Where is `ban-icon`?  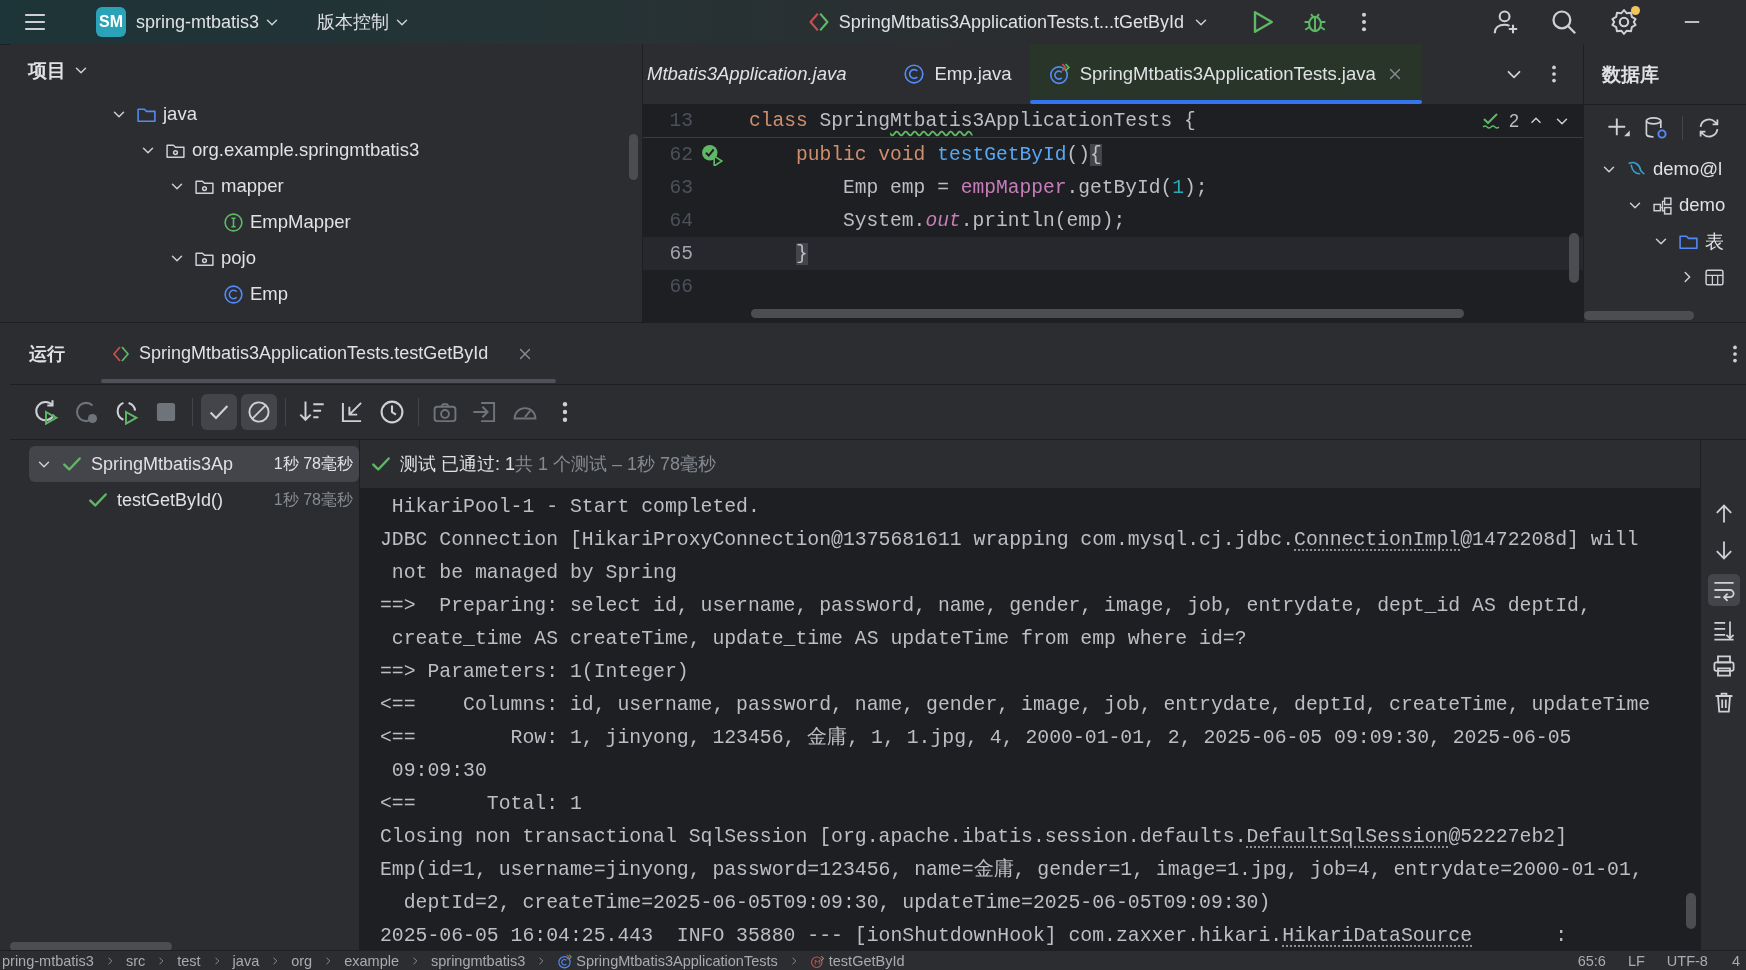
ban-icon is located at coordinates (259, 412).